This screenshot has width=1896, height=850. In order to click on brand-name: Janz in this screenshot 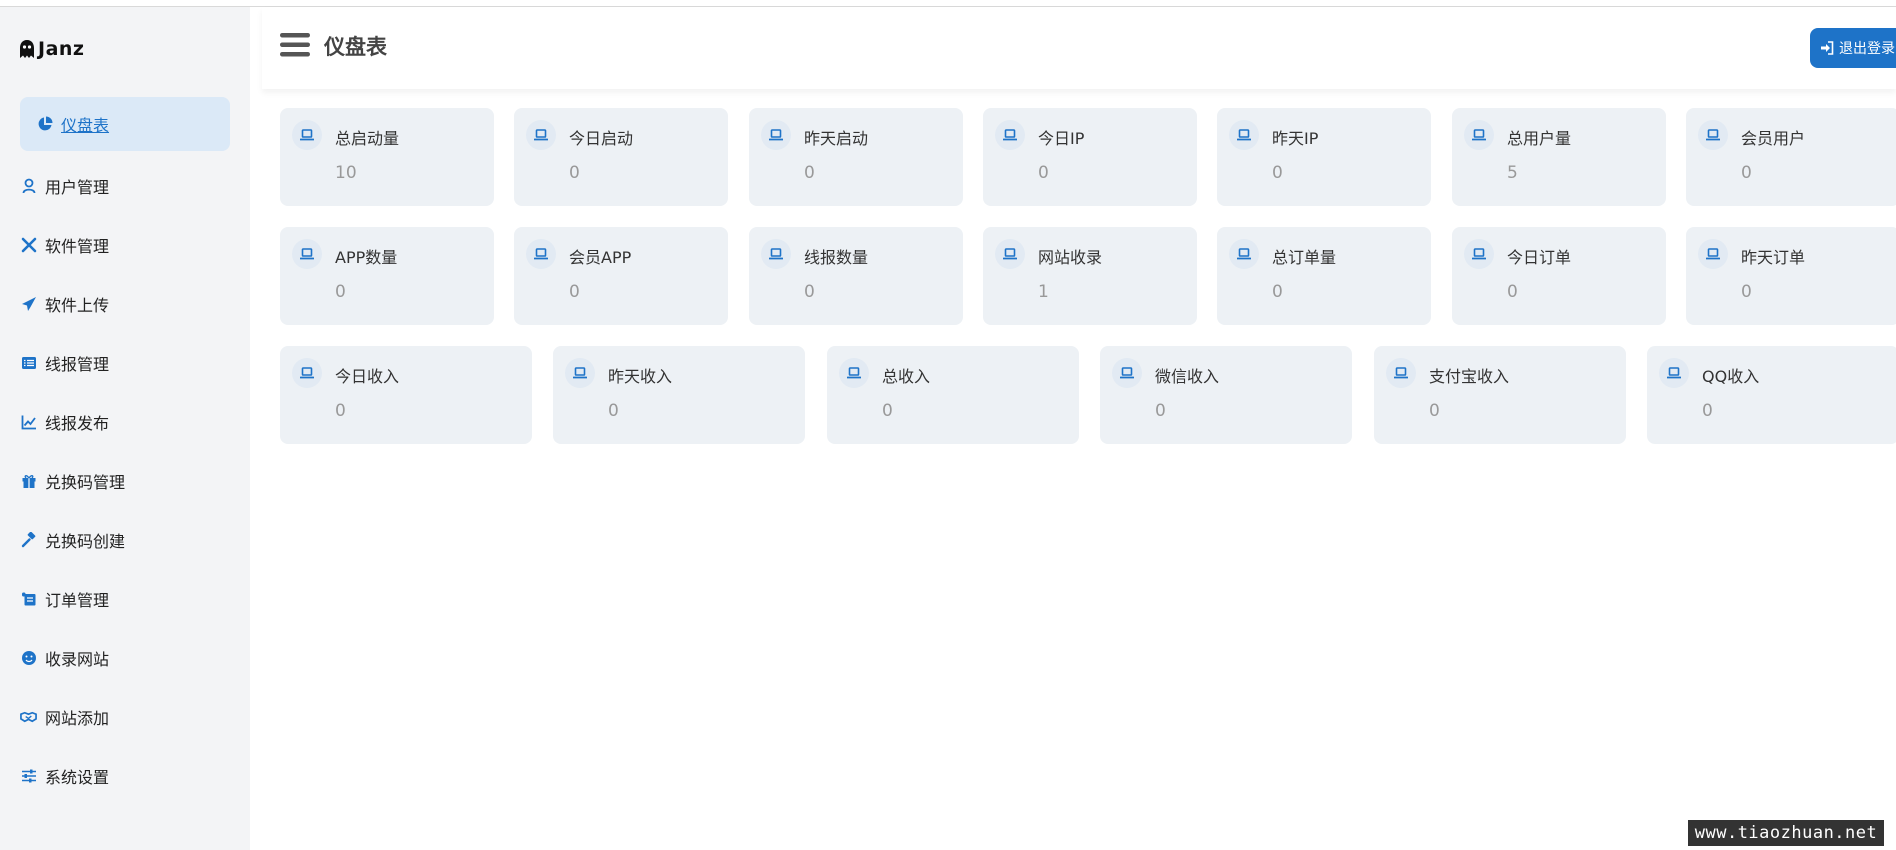, I will do `click(61, 49)`.